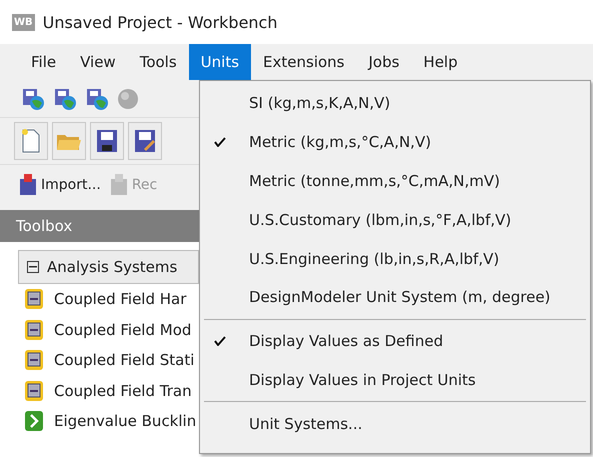  What do you see at coordinates (125, 421) in the screenshot?
I see `toolbox-item: Eigenvalue Bucklin` at bounding box center [125, 421].